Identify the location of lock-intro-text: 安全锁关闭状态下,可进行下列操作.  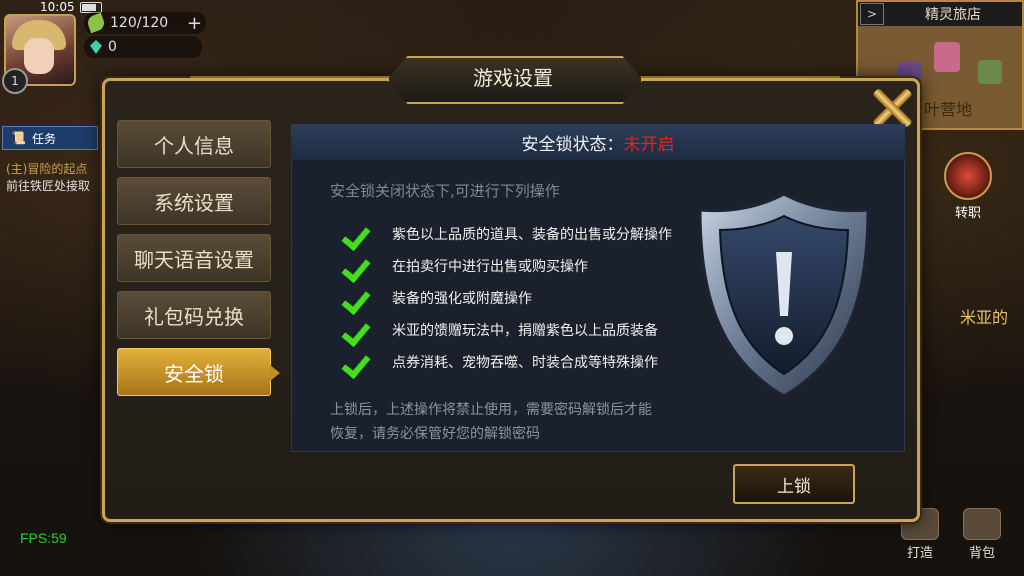
(445, 191).